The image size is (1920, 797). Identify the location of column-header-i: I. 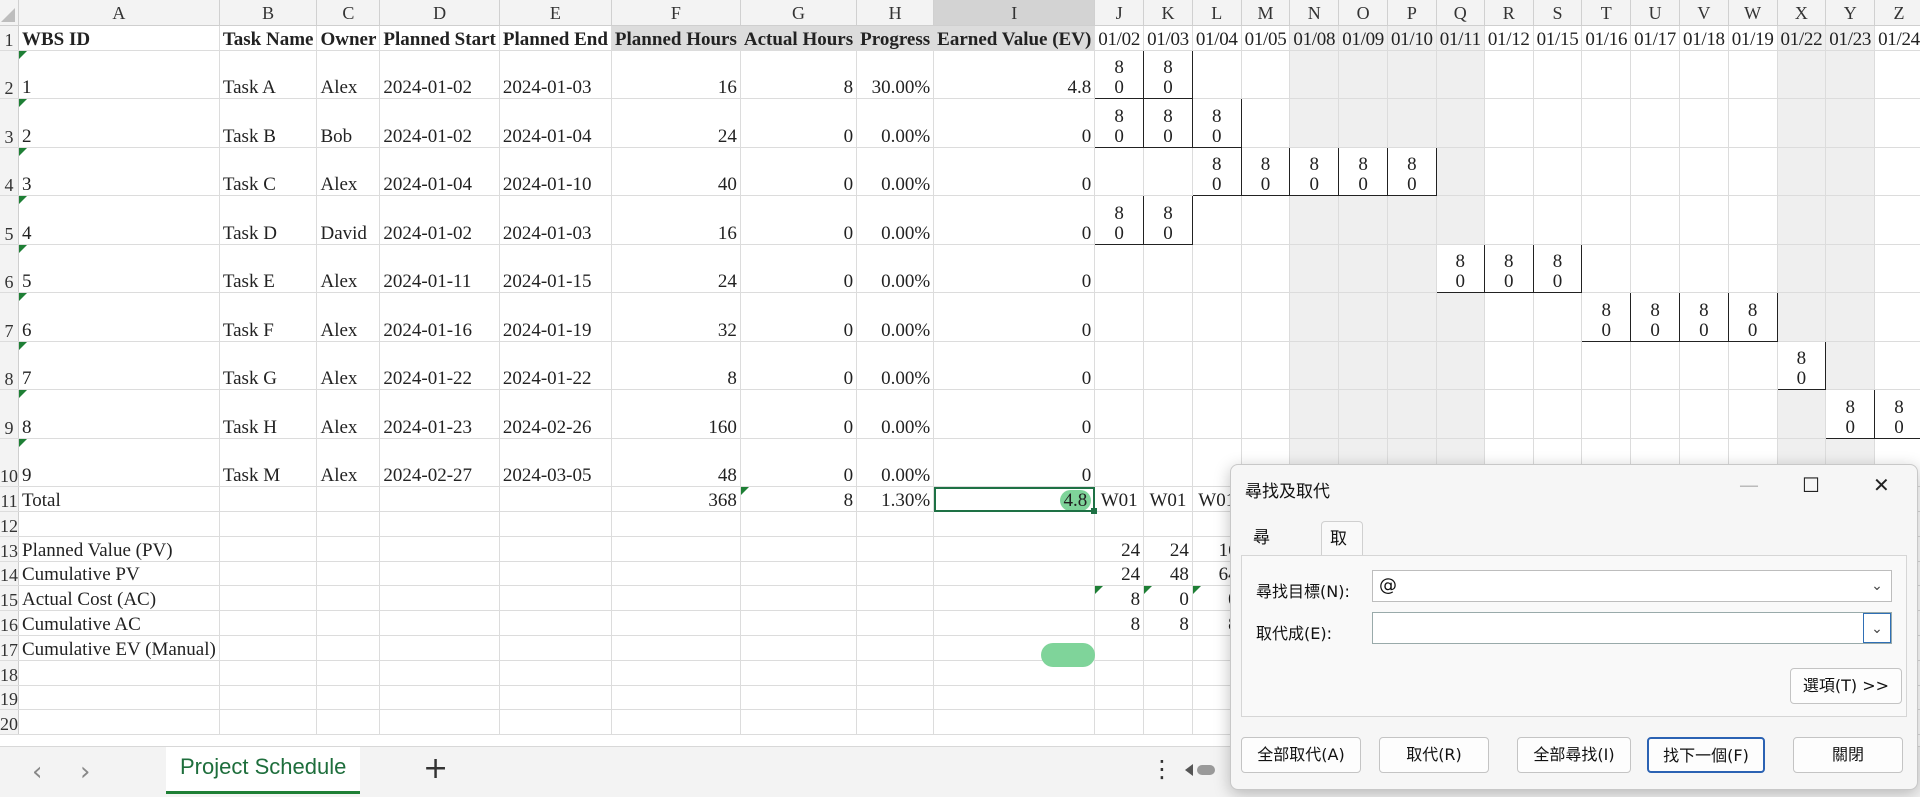
(1014, 13).